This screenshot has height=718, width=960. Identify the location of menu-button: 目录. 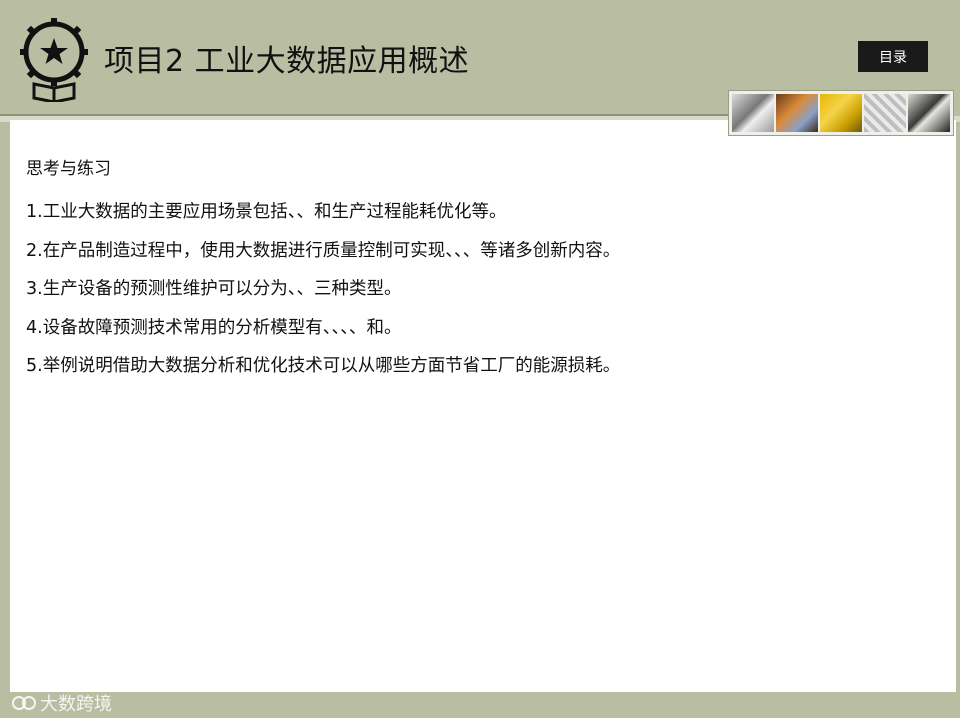
(893, 56).